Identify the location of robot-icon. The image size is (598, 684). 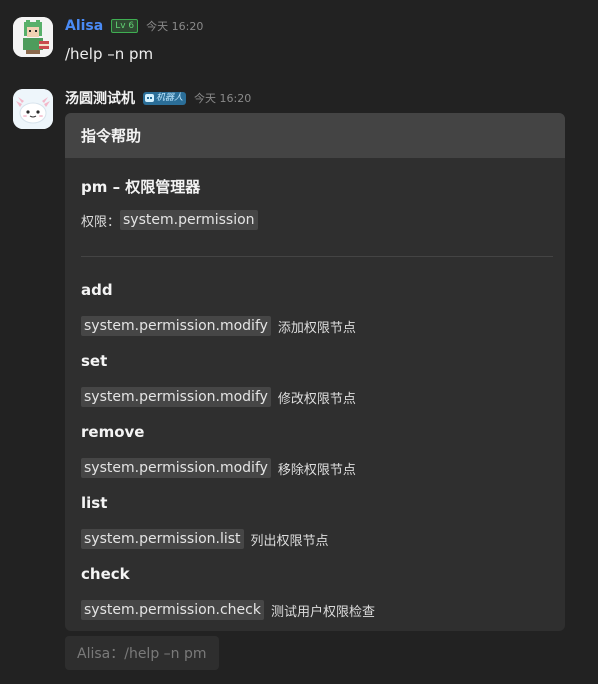
(149, 98).